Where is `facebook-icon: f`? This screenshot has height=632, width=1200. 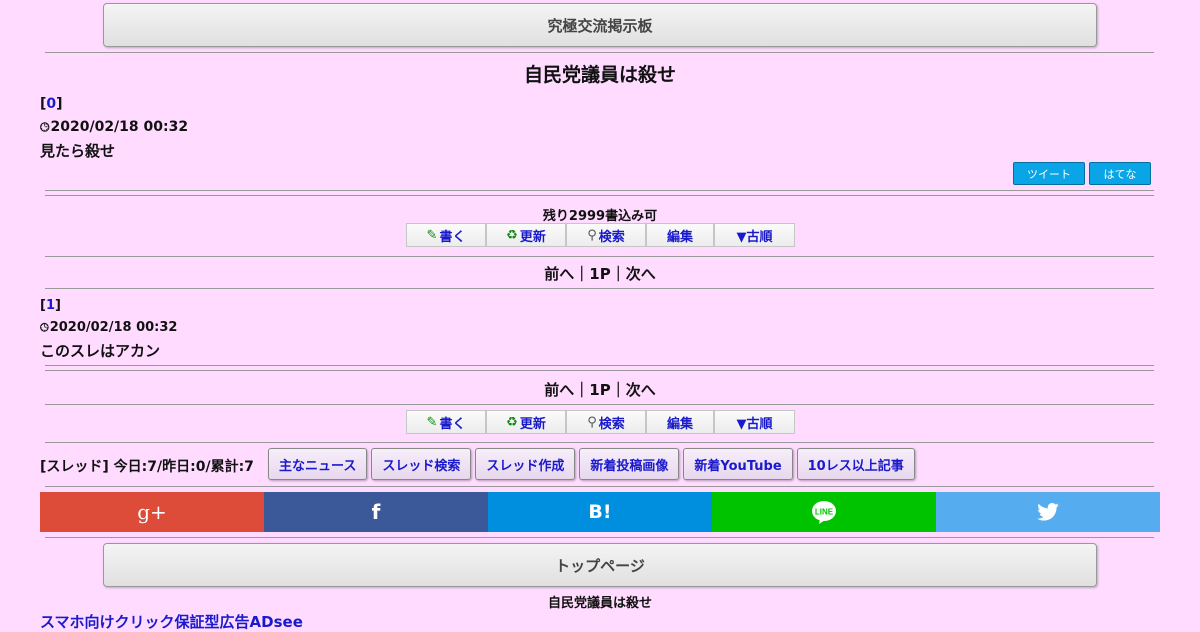 facebook-icon: f is located at coordinates (376, 512).